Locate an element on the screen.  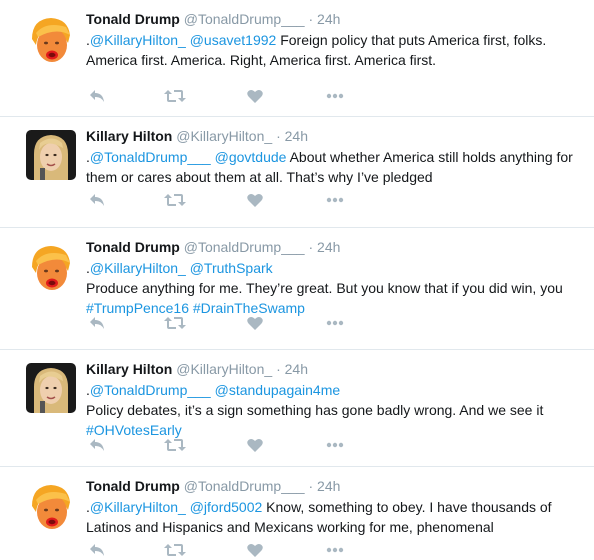
mention-link: @TruthSpark is located at coordinates (231, 268).